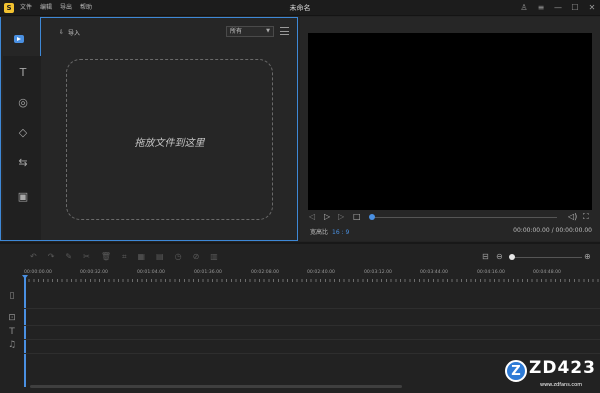 This screenshot has height=393, width=600. Describe the element at coordinates (12, 332) in the screenshot. I see `text-track-icon: T` at that location.